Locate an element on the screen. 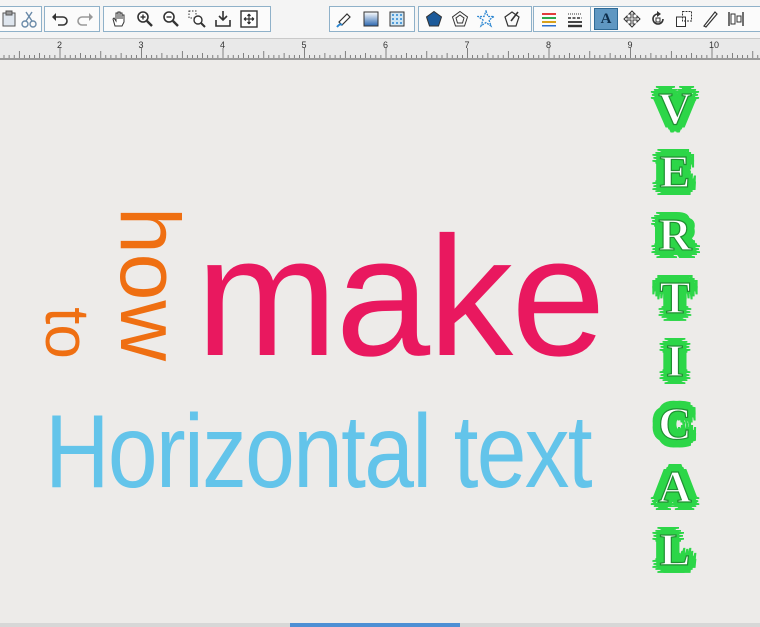  rotate-button is located at coordinates (658, 19).